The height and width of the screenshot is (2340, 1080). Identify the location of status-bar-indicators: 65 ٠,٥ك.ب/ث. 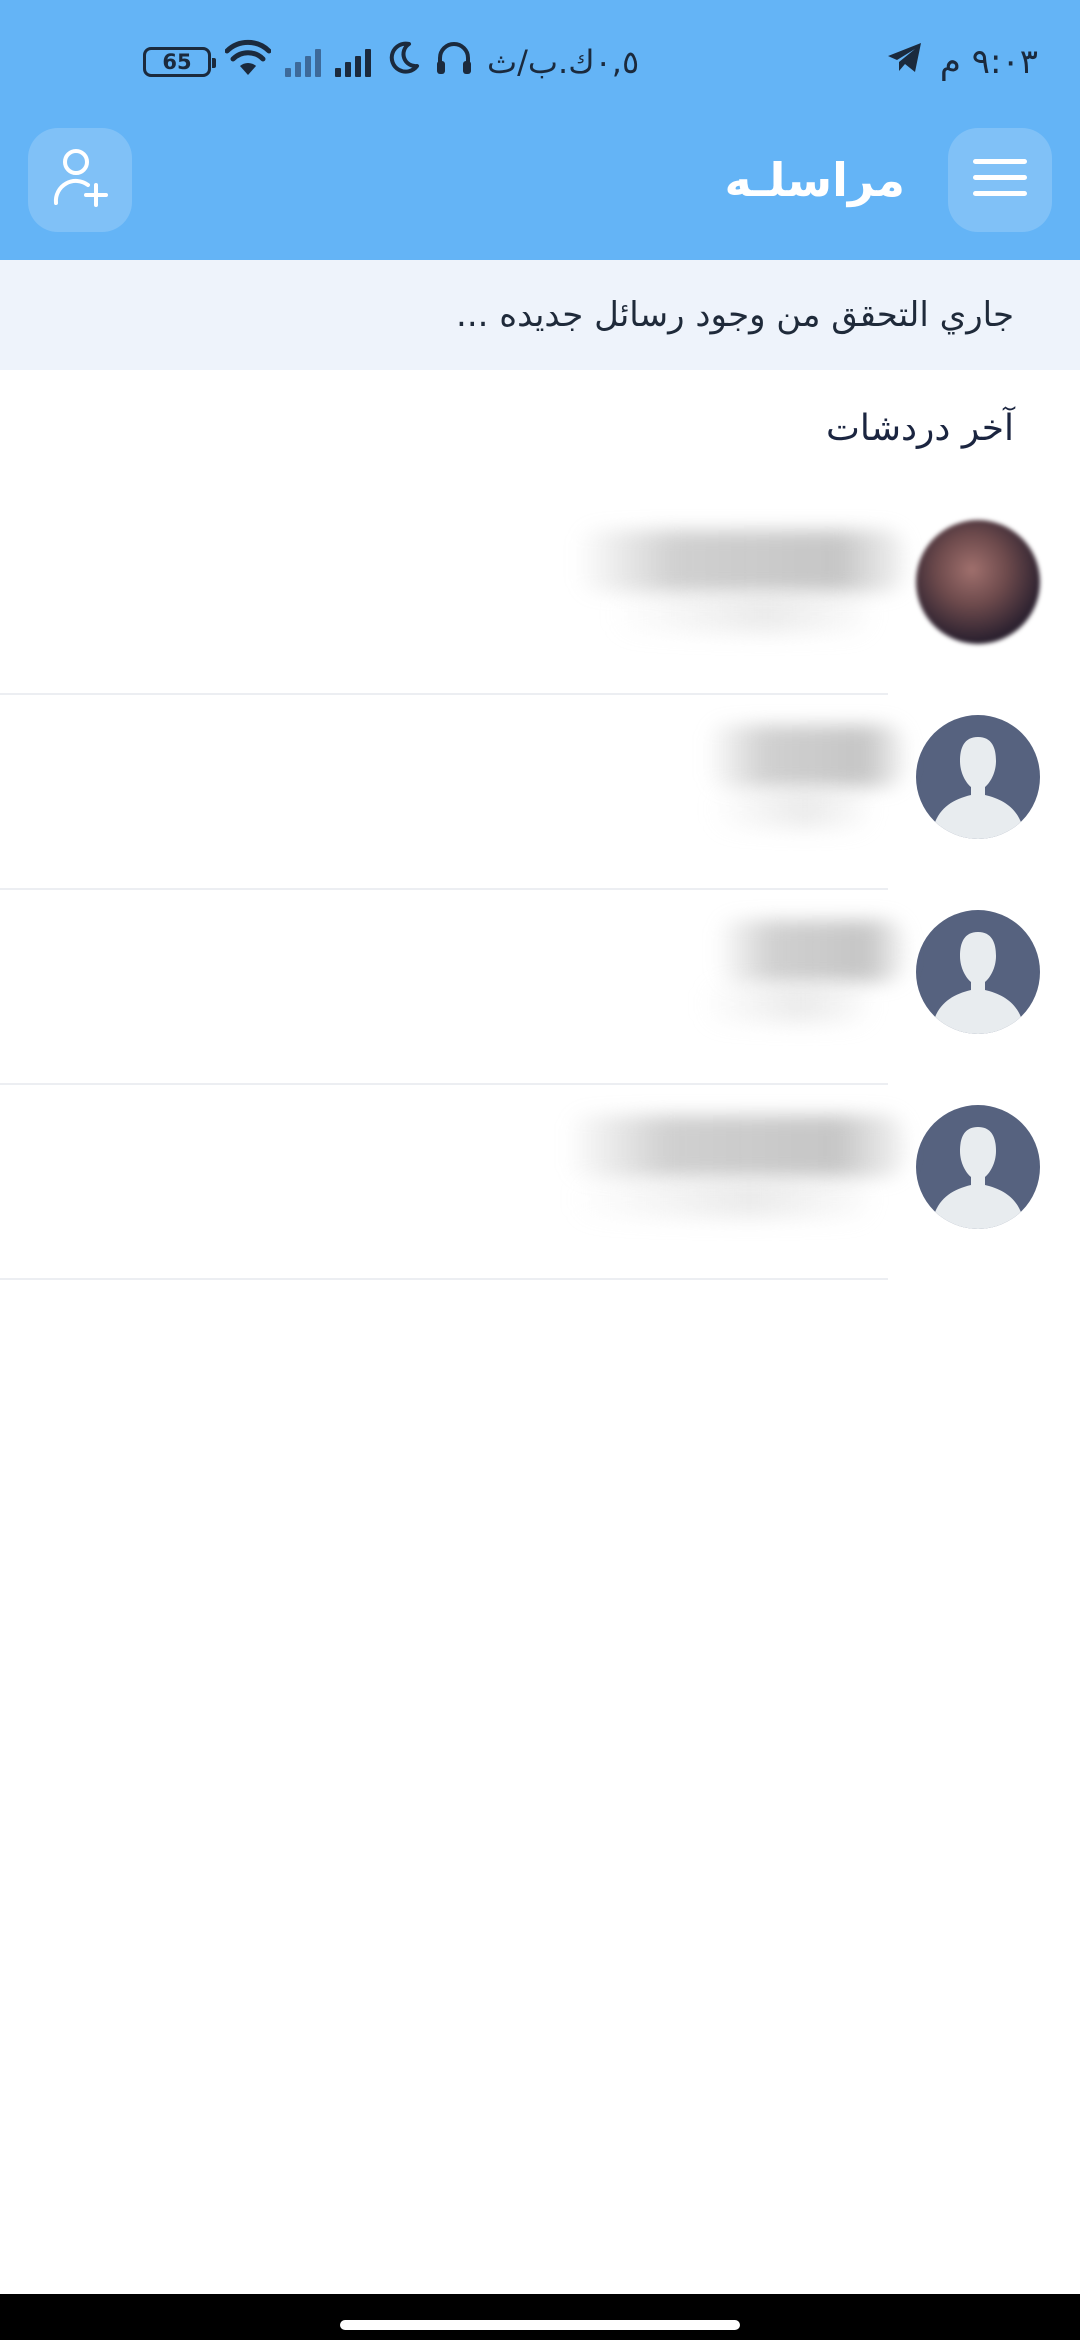
(391, 62).